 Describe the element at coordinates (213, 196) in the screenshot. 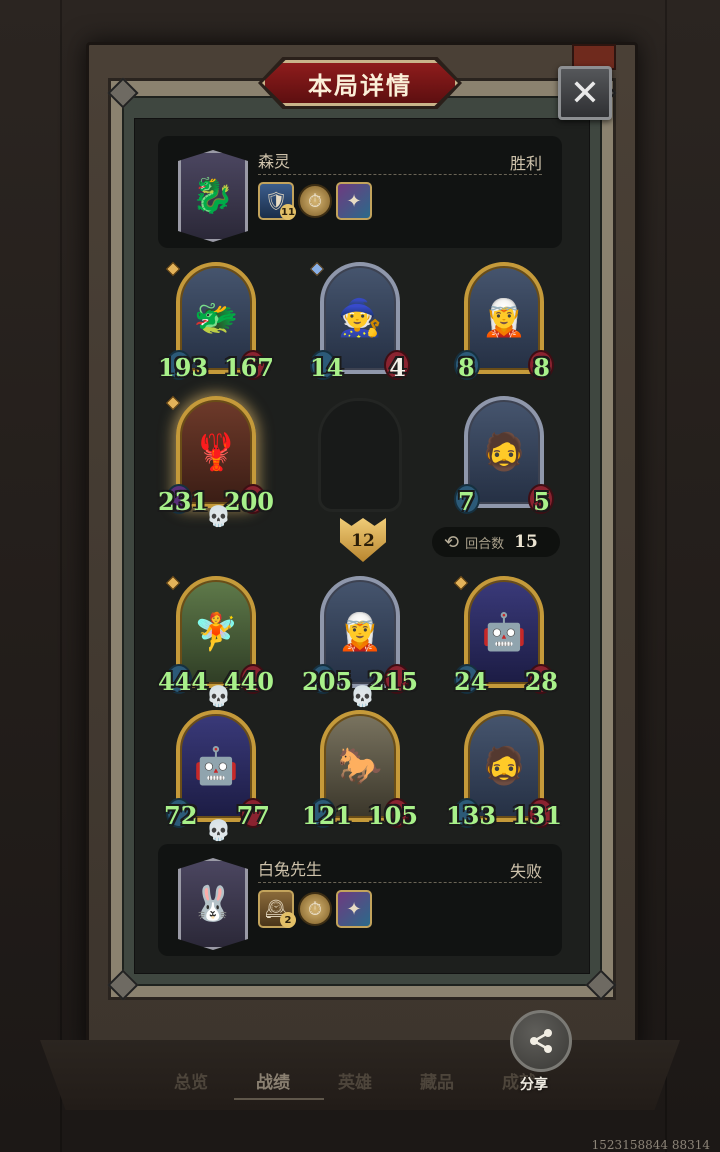

I see `dragon-portrait-icon: 🐉` at that location.